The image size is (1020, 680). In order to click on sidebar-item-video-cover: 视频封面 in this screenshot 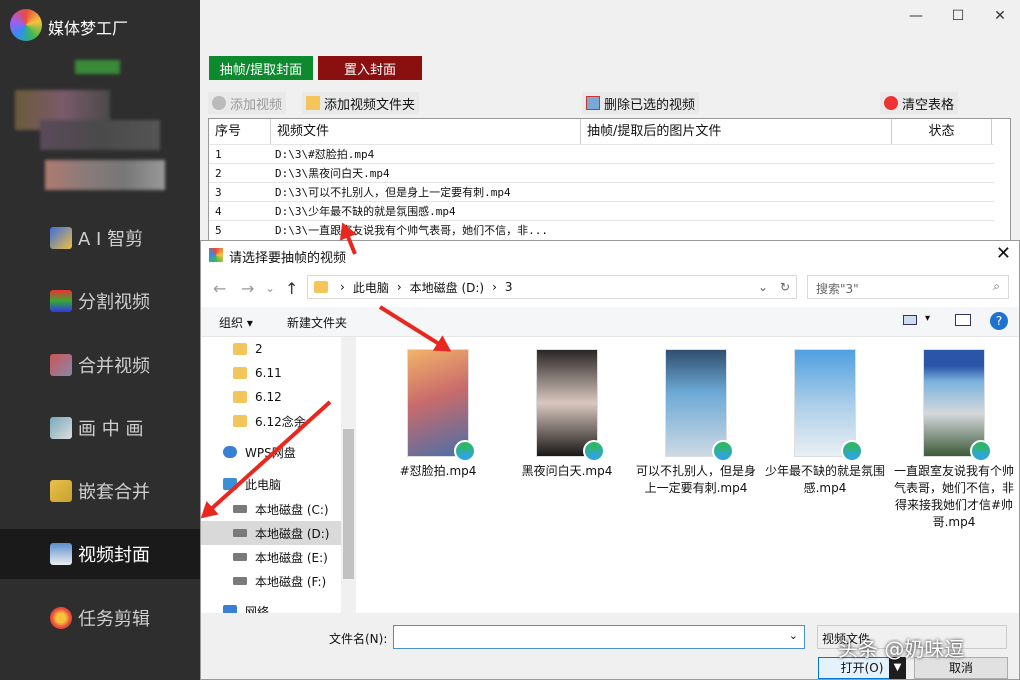, I will do `click(100, 554)`.